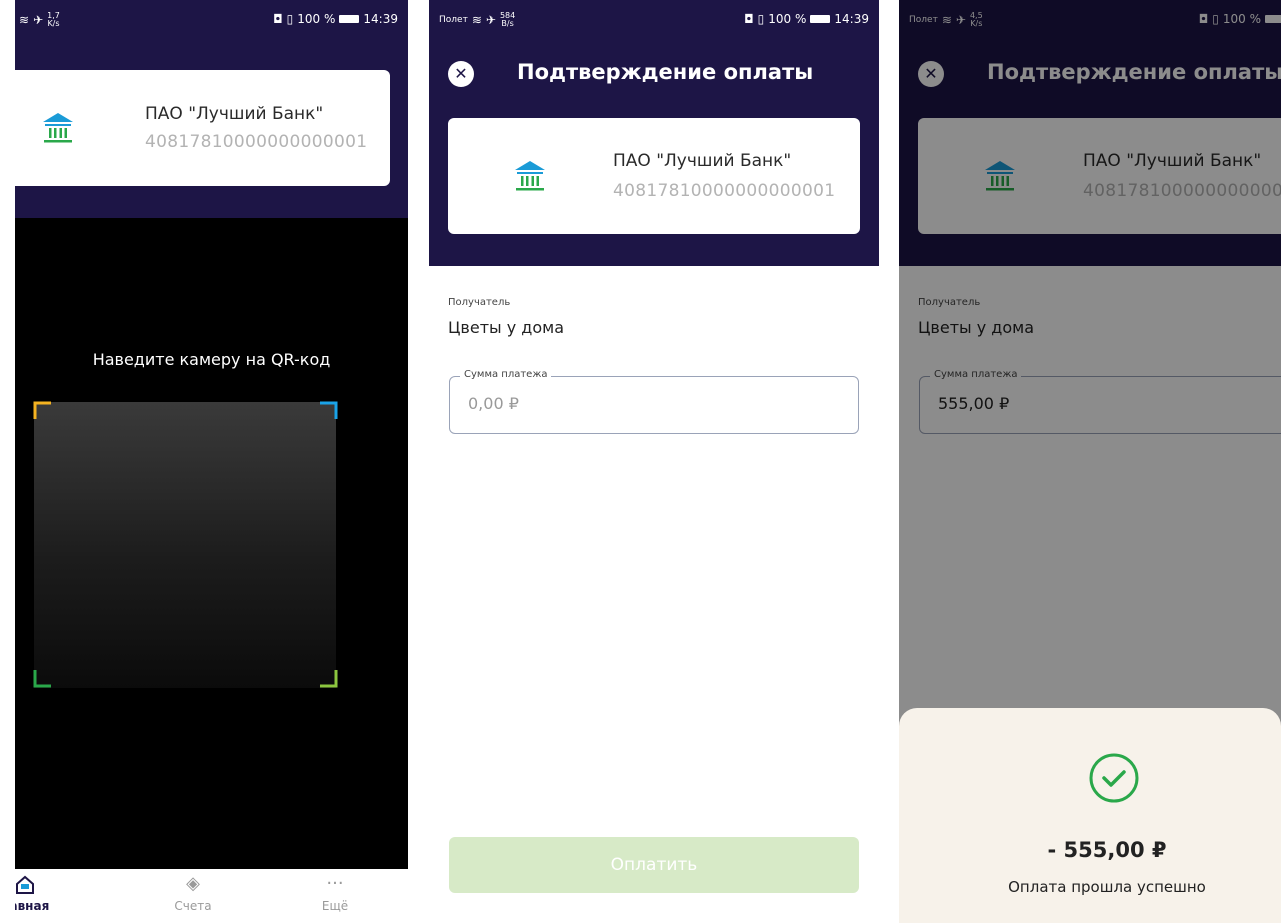  I want to click on corner-top-left, so click(42, 410).